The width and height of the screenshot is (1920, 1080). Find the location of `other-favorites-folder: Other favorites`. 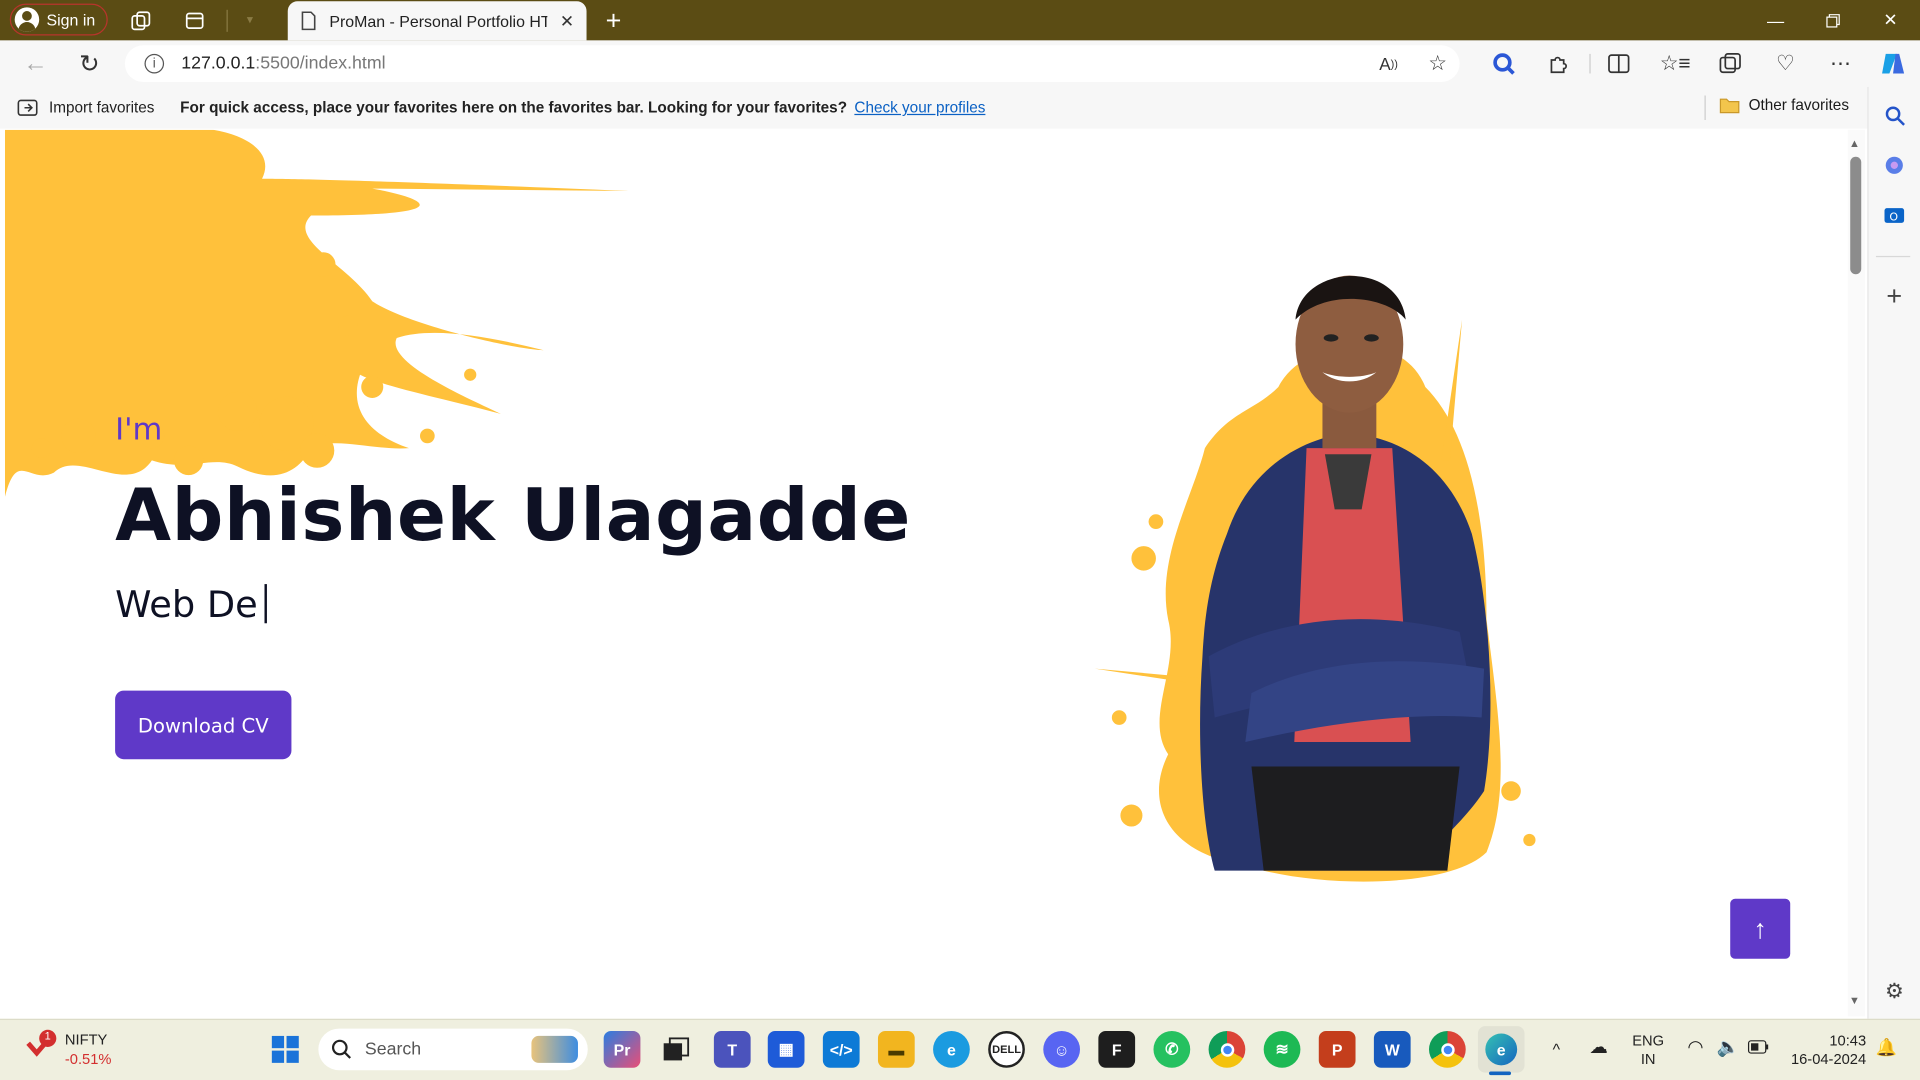

other-favorites-folder: Other favorites is located at coordinates (1784, 105).